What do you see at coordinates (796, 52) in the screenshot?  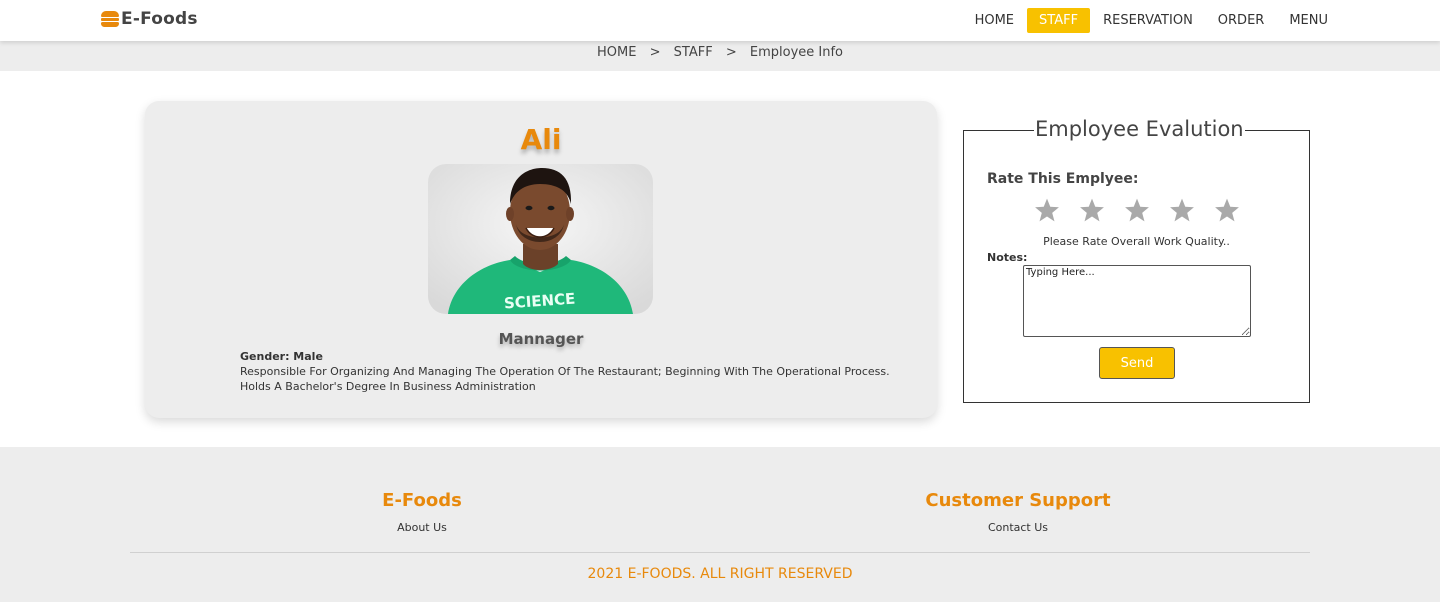 I see `breadcrumb-current: Employee Info` at bounding box center [796, 52].